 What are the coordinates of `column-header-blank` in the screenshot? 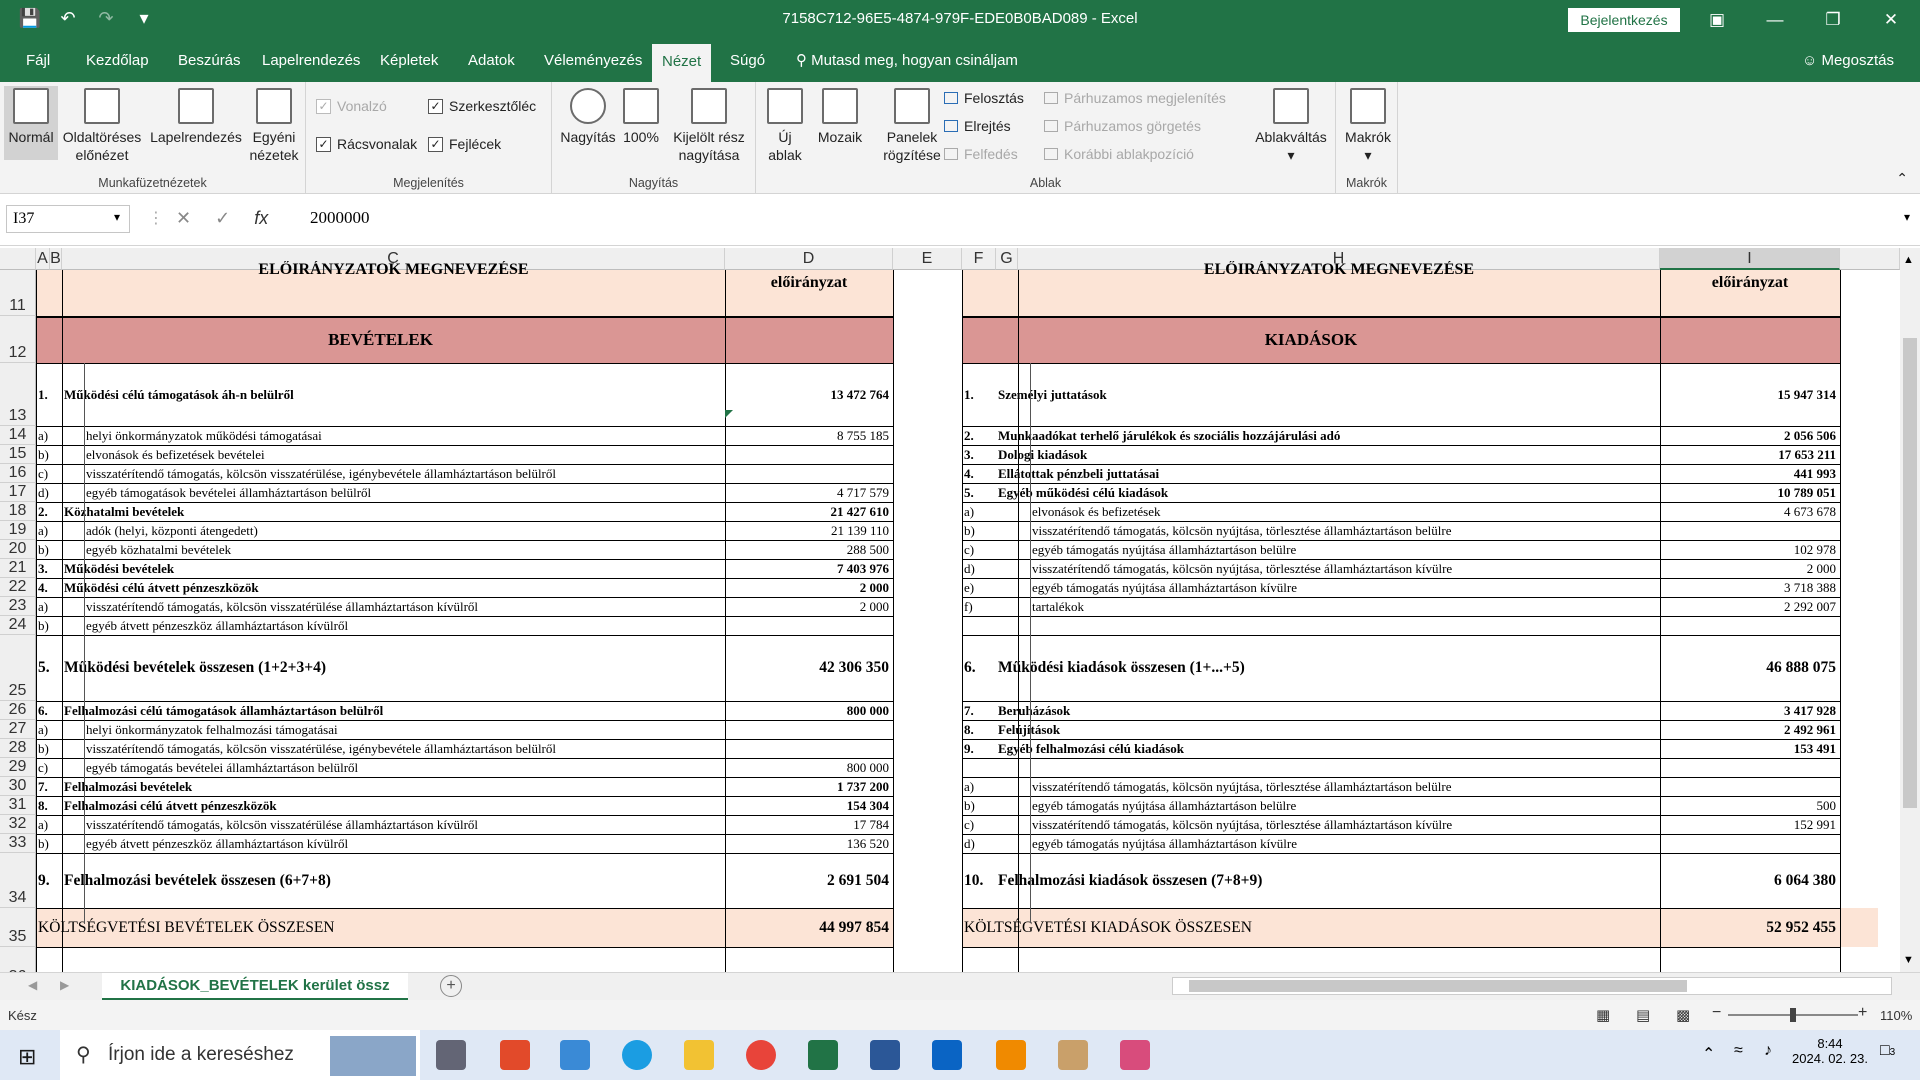 It's located at (1870, 259).